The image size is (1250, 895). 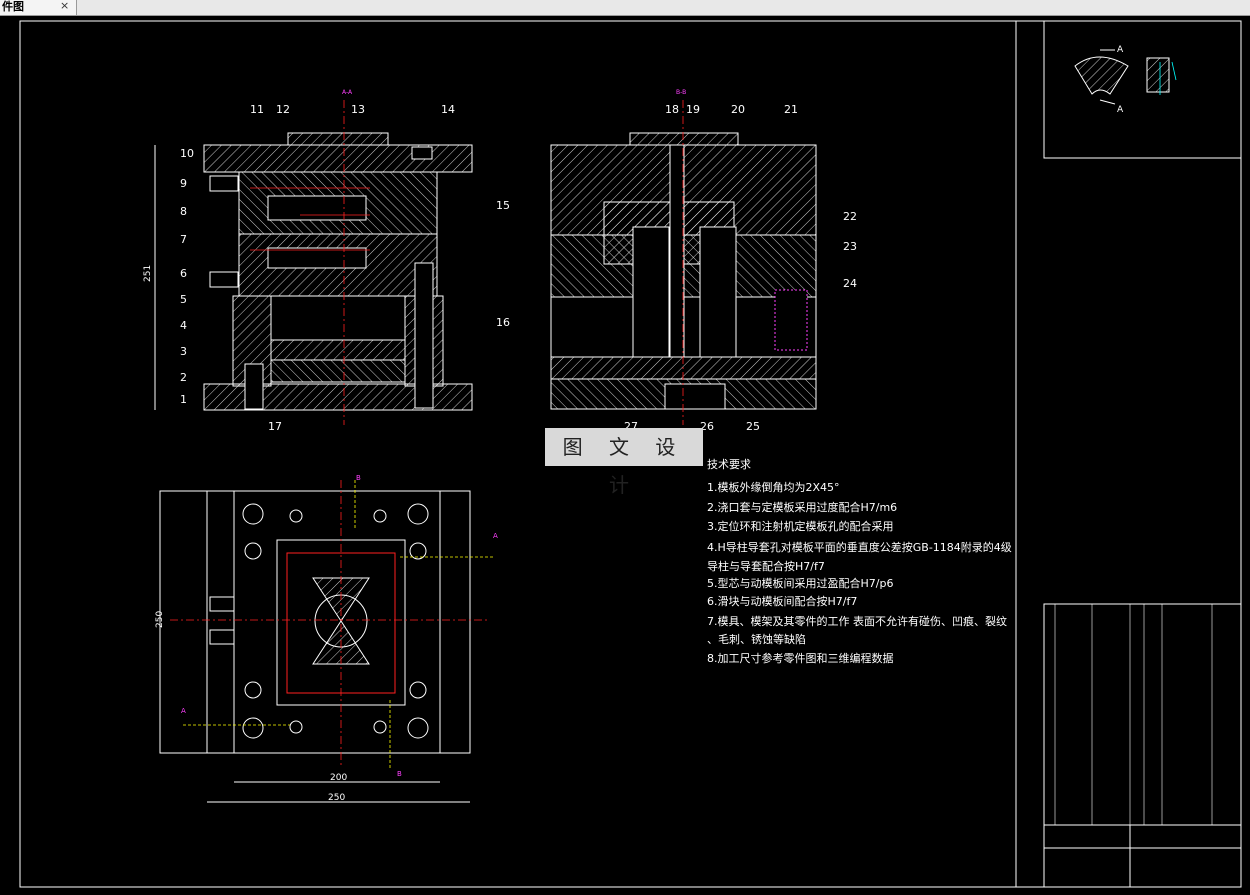 What do you see at coordinates (683, 257) in the screenshot?
I see `section-bb: B-B` at bounding box center [683, 257].